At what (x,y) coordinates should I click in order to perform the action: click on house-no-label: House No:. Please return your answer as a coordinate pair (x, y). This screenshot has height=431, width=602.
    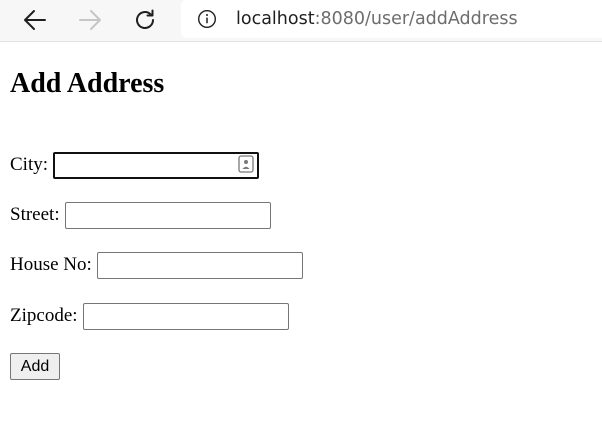
    Looking at the image, I should click on (51, 264).